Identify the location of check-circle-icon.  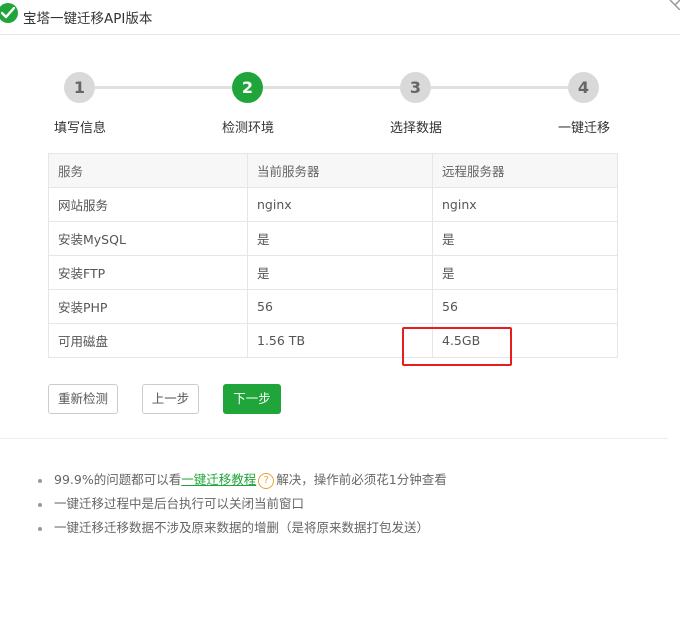
(9, 13).